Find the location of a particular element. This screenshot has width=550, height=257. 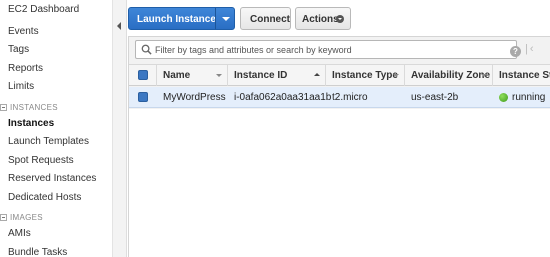

sidebar-item-limits: Limits is located at coordinates (21, 86).